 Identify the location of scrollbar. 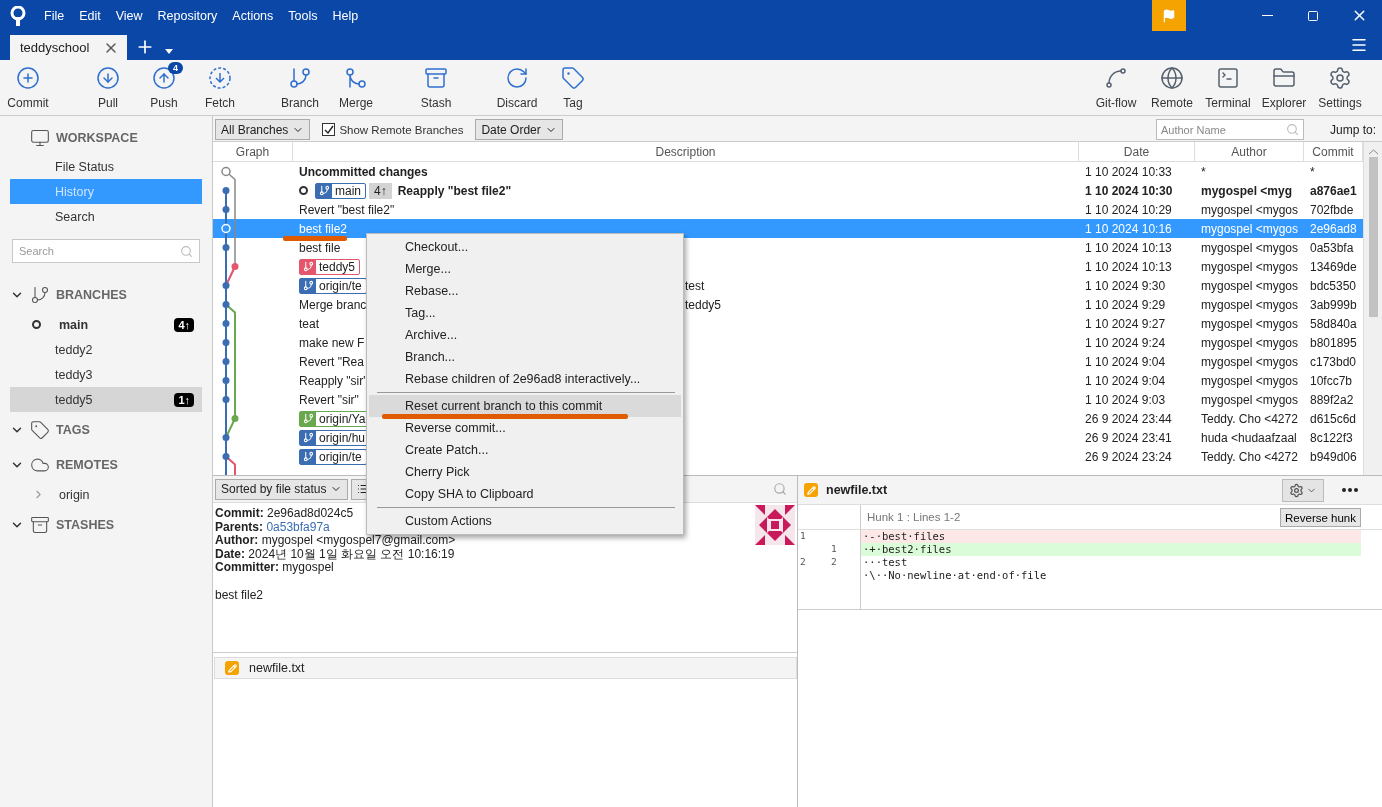
(1372, 308).